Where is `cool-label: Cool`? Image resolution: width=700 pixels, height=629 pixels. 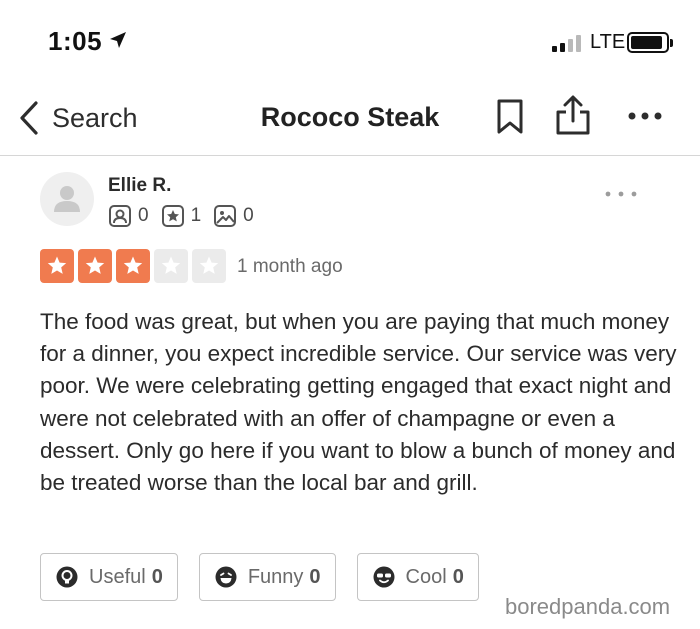
cool-label: Cool is located at coordinates (426, 576).